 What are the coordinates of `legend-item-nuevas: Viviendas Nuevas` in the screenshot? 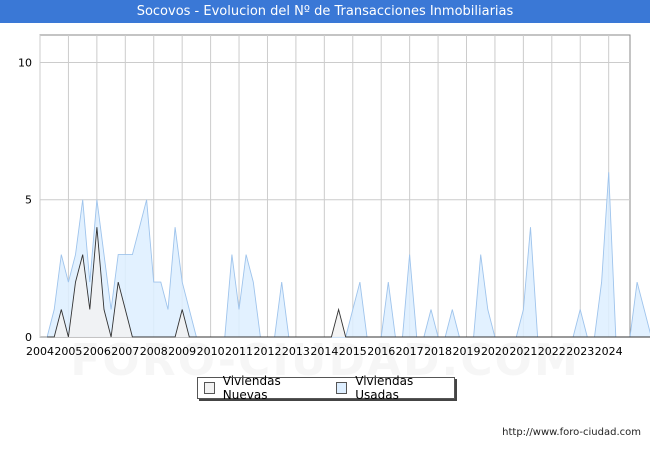 It's located at (260, 388).